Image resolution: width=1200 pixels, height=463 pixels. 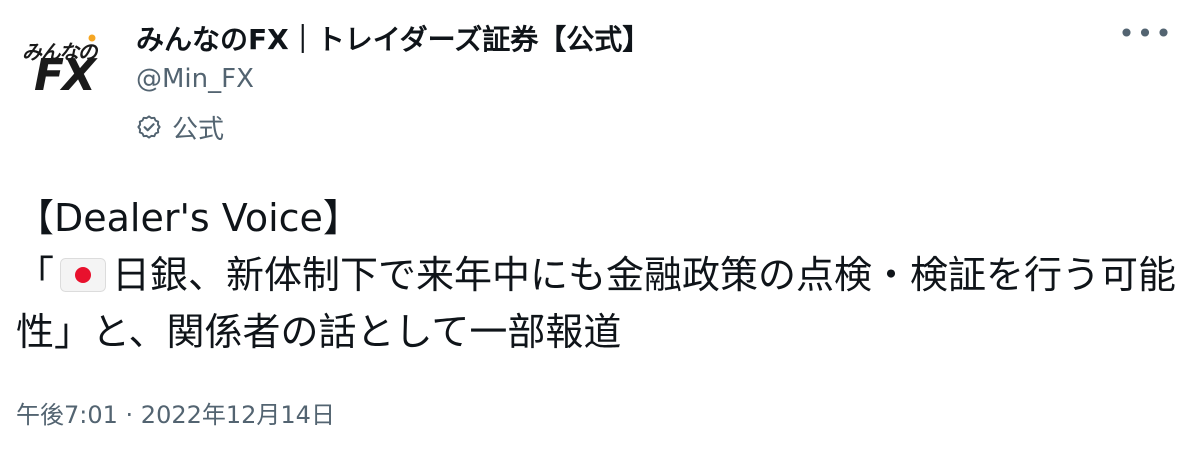 I want to click on tweet-timestamp: 午後7:01 · 2022年12月14日, so click(x=175, y=415).